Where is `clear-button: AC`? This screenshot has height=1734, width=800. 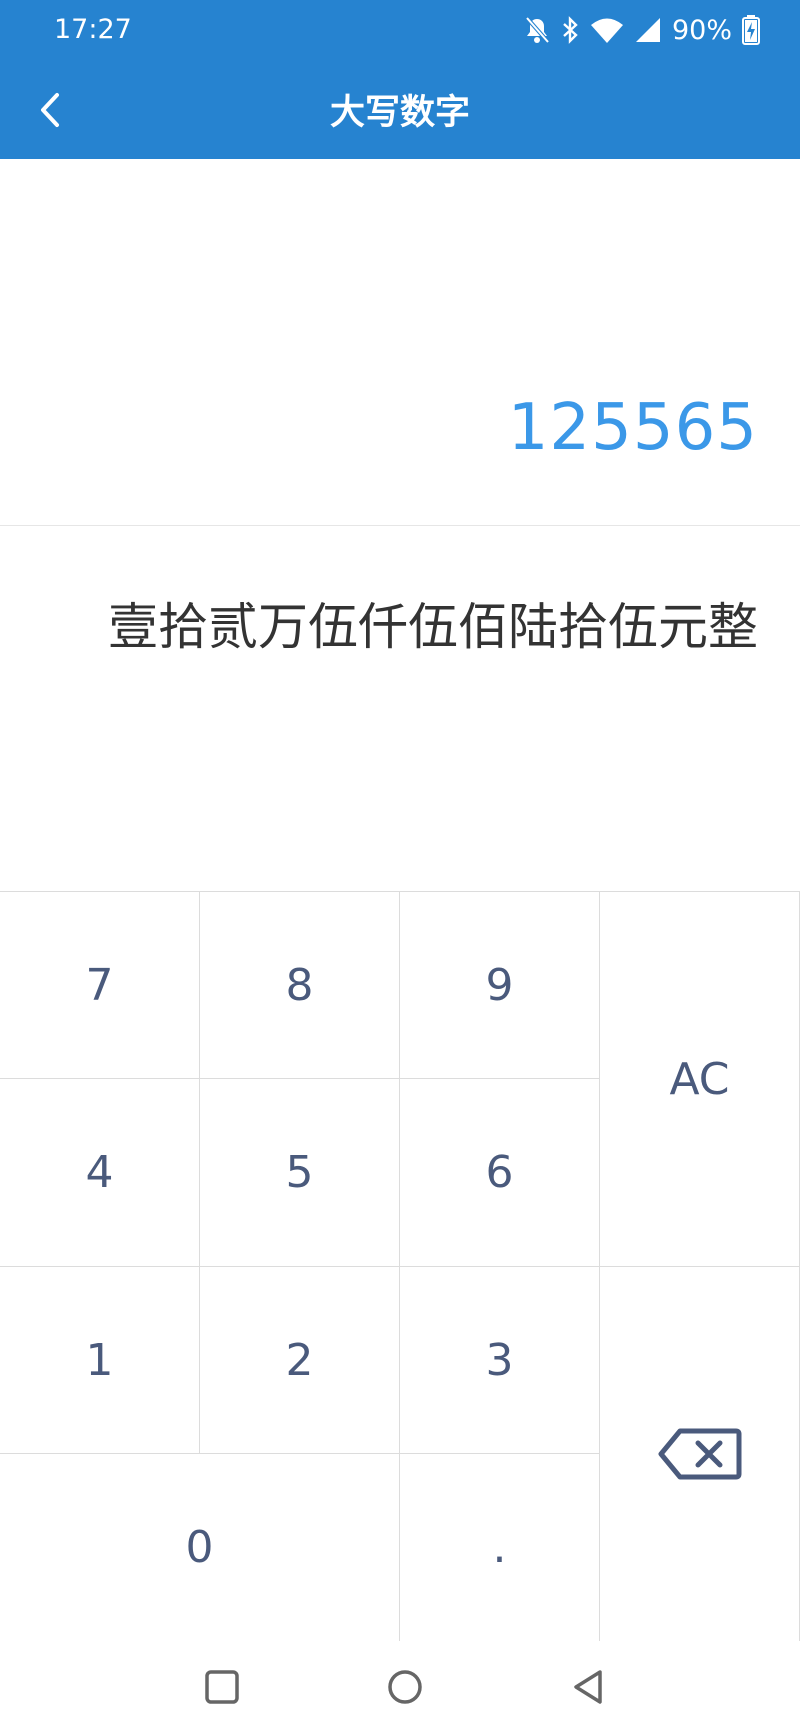 clear-button: AC is located at coordinates (700, 1079).